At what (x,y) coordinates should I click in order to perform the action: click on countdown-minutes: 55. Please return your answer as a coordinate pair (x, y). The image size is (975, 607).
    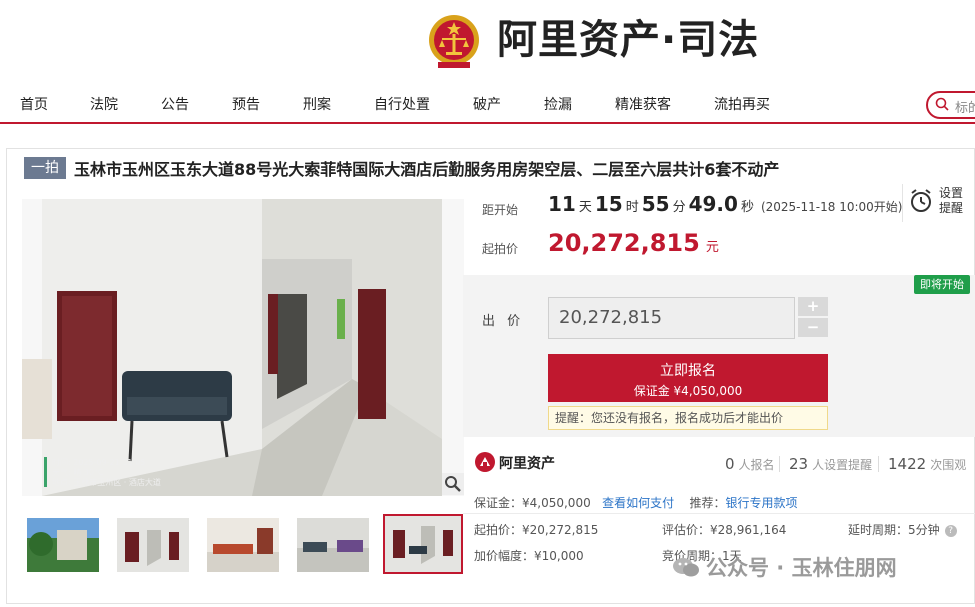
    Looking at the image, I should click on (655, 204).